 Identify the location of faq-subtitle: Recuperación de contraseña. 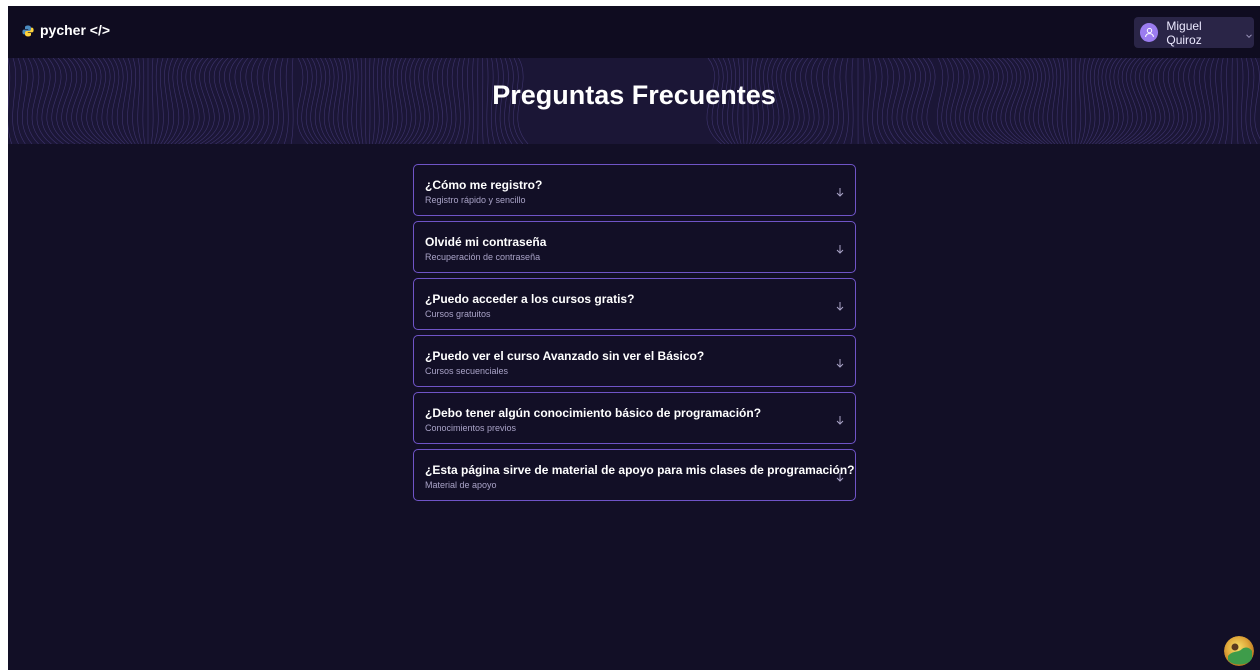
(483, 257).